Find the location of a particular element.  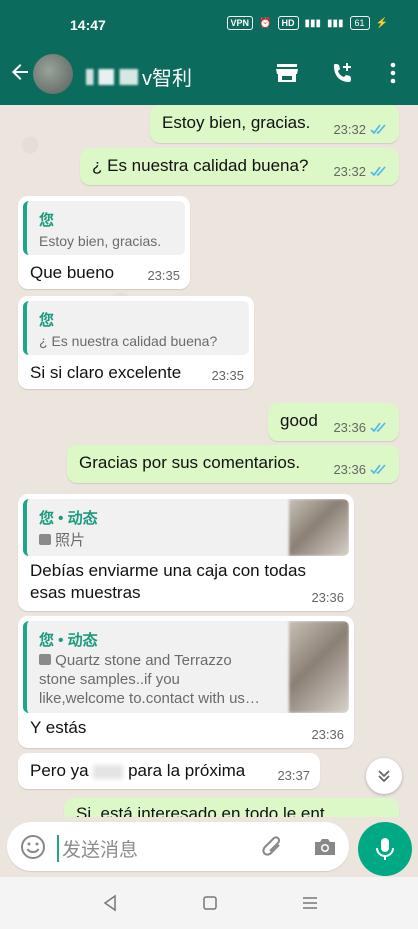

quote-text: Estoy bien, gracias. is located at coordinates (100, 241).